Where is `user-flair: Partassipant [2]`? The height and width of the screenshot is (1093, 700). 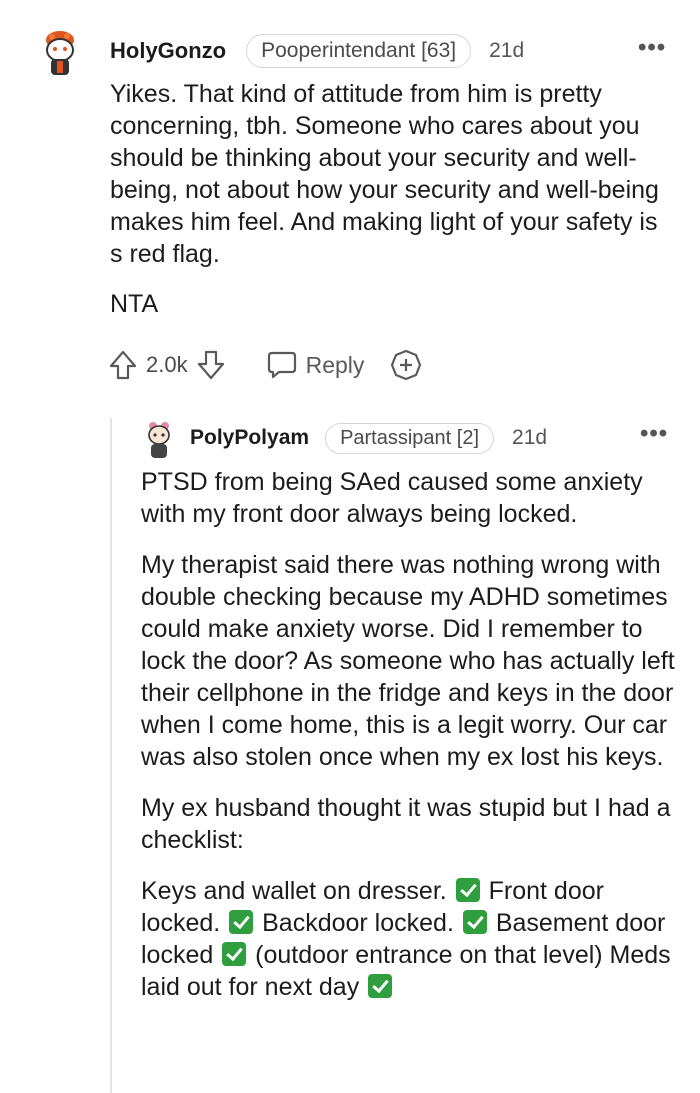 user-flair: Partassipant [2] is located at coordinates (410, 438).